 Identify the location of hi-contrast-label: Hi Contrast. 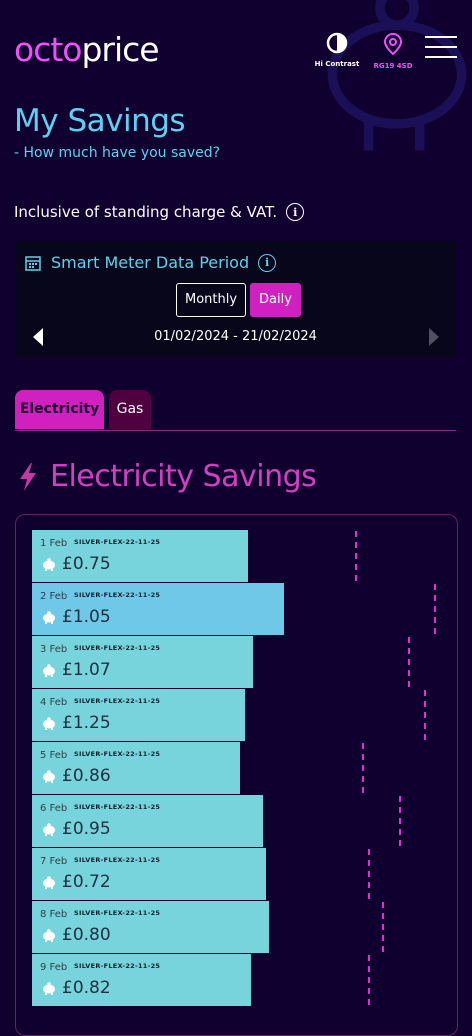
(337, 64).